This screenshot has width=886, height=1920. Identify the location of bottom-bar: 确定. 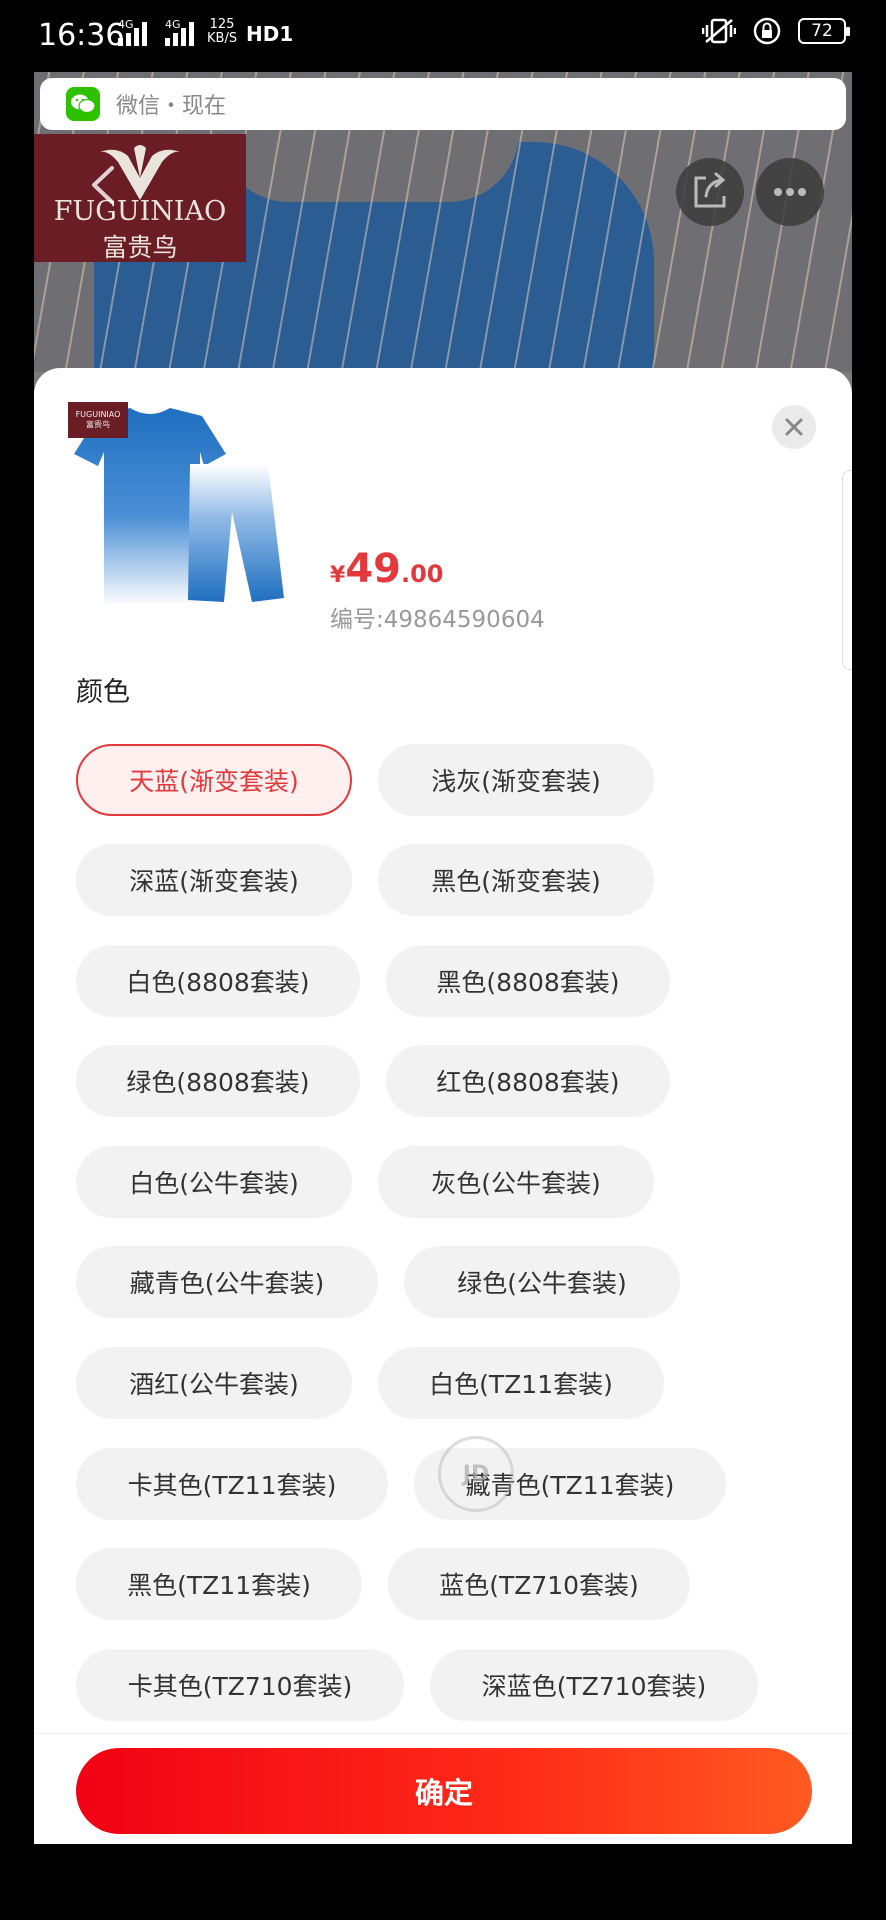
(443, 1788).